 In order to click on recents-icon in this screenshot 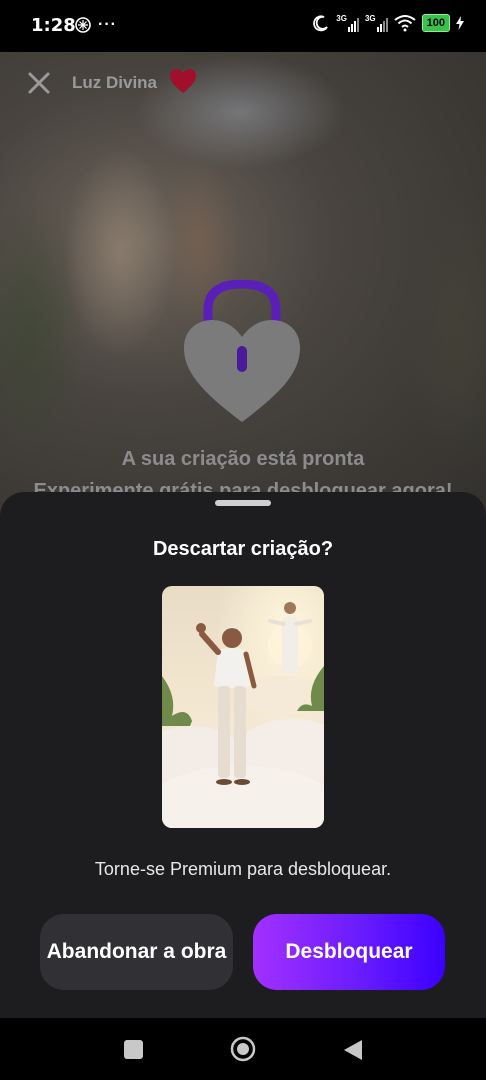, I will do `click(133, 1049)`.